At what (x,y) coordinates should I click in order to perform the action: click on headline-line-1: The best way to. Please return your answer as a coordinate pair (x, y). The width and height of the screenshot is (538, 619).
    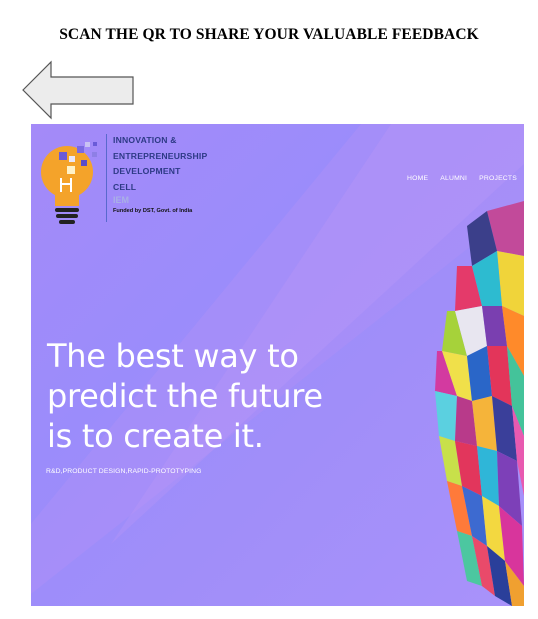
    Looking at the image, I should click on (173, 356).